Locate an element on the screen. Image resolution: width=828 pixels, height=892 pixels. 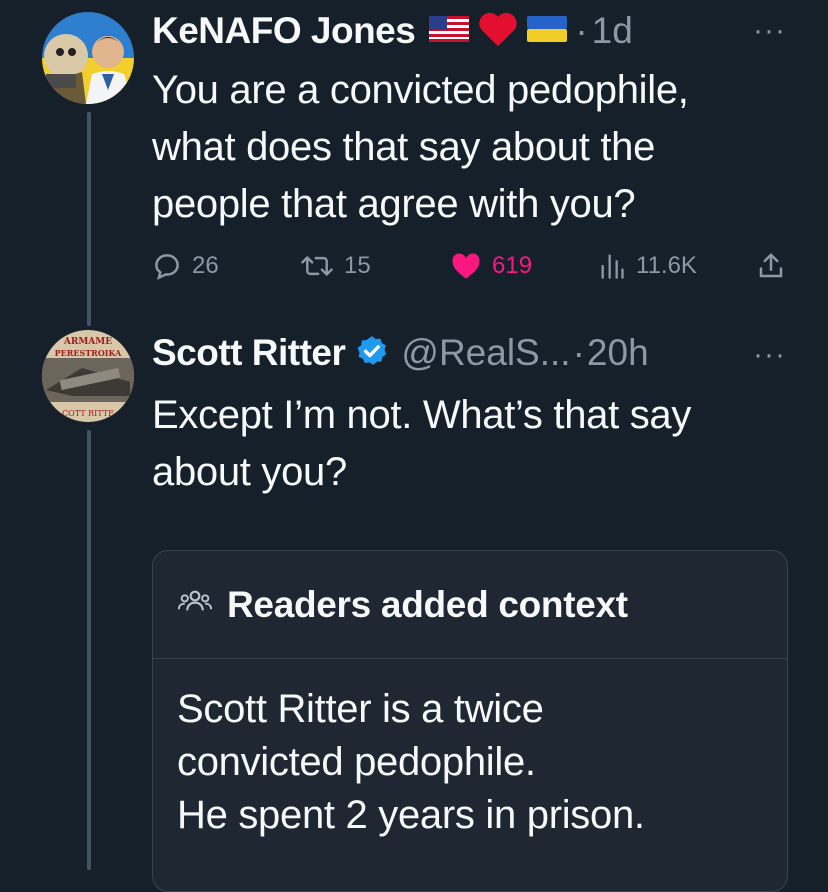
people-icon is located at coordinates (195, 604).